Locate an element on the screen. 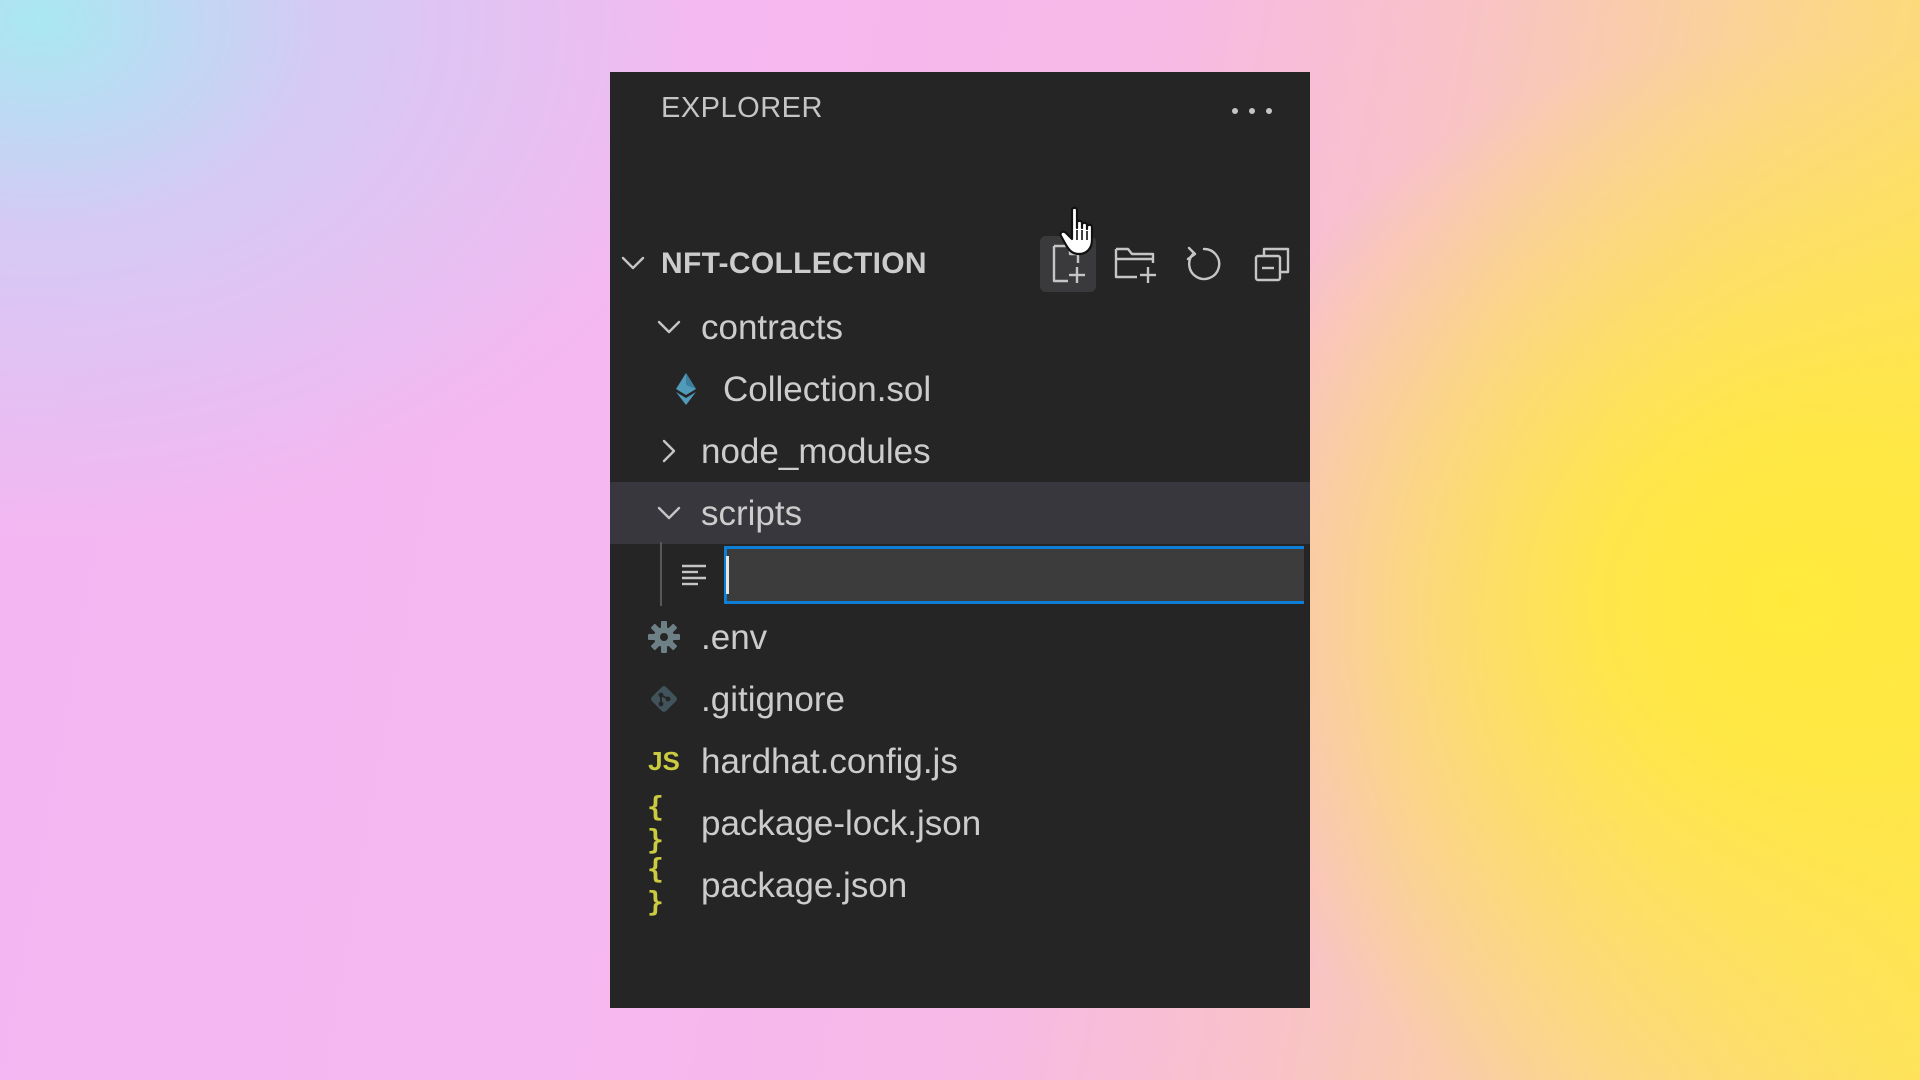  new-file-button is located at coordinates (1068, 264).